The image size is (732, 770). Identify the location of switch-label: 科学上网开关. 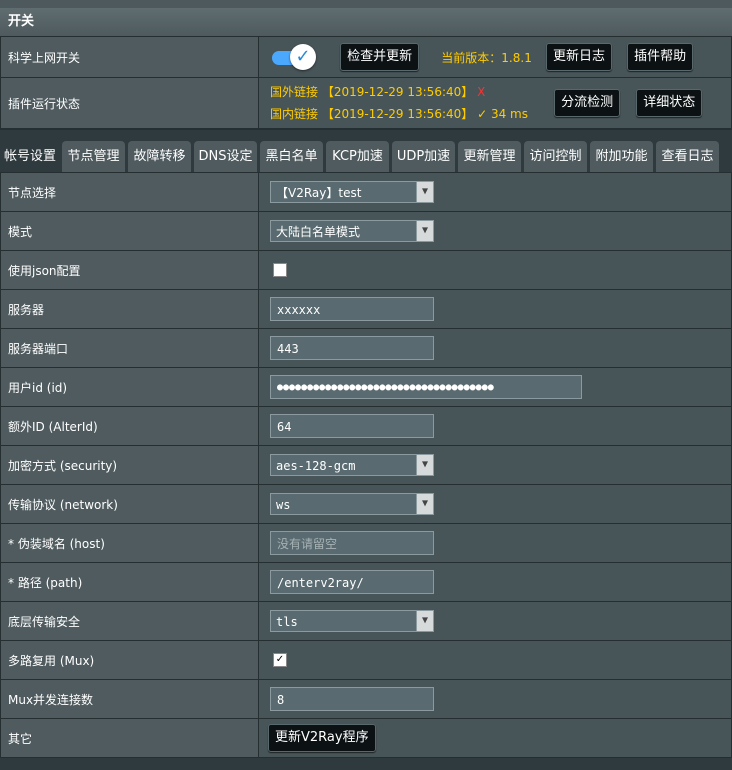
(129, 57).